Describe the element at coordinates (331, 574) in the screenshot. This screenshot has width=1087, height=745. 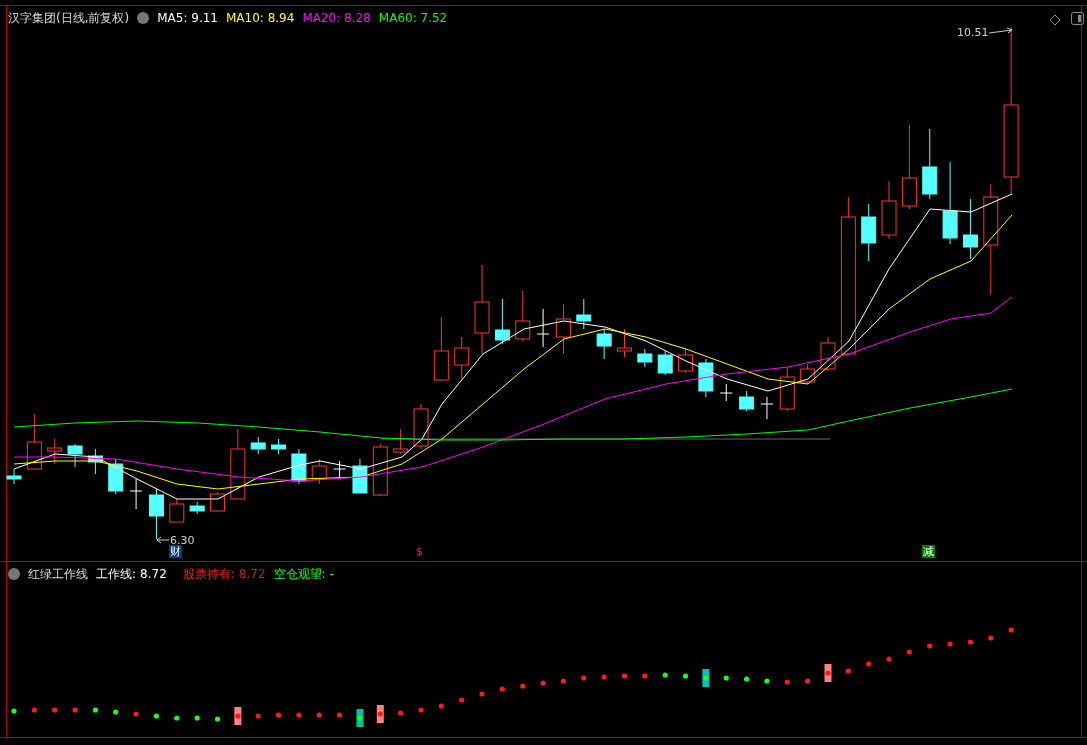
I see `indicator-value: -` at that location.